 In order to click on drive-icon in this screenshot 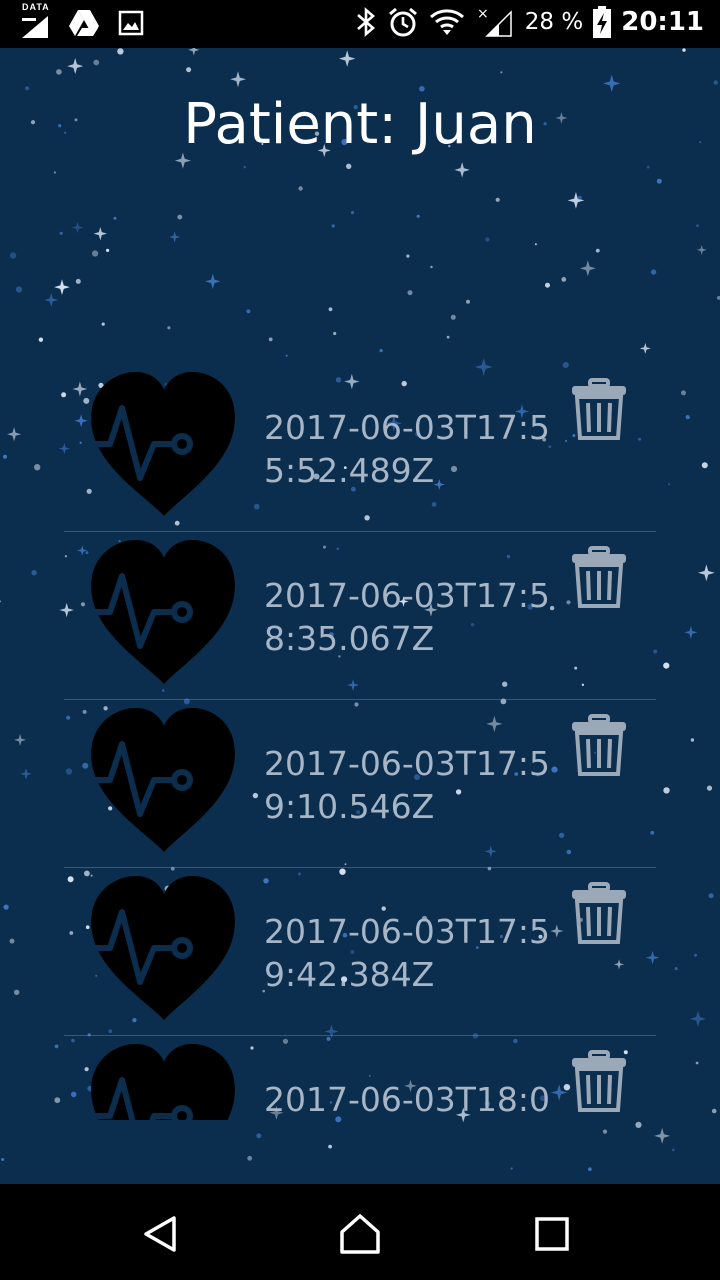, I will do `click(84, 23)`.